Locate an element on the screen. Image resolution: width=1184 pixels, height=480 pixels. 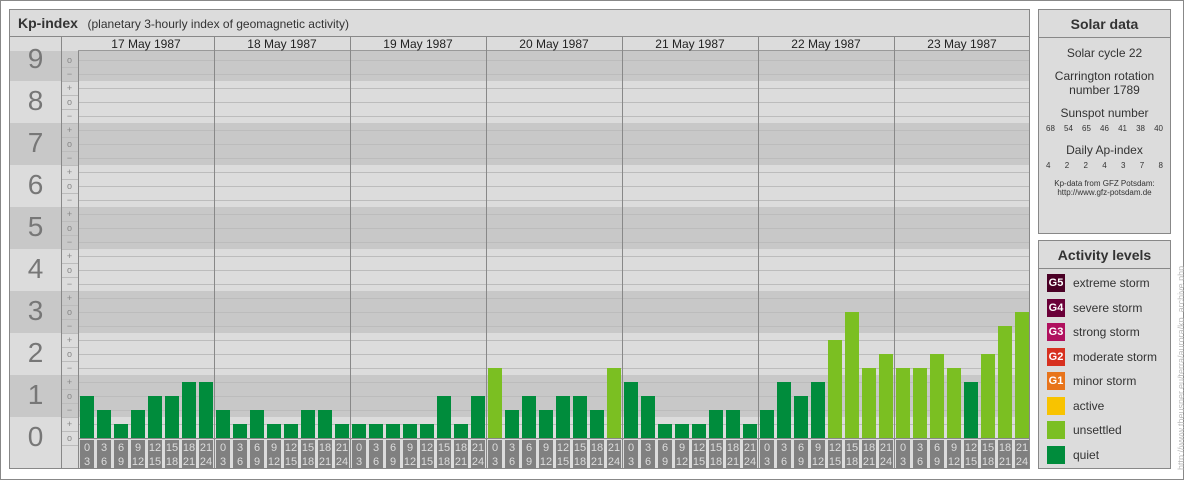
kp-sub-mark: + is located at coordinates (69, 298).